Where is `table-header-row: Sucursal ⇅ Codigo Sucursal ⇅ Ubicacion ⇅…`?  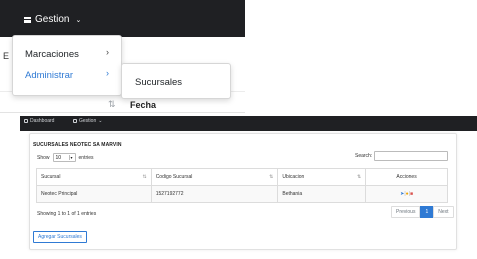
table-header-row: Sucursal ⇅ Codigo Sucursal ⇅ Ubicacion ⇅… is located at coordinates (242, 177).